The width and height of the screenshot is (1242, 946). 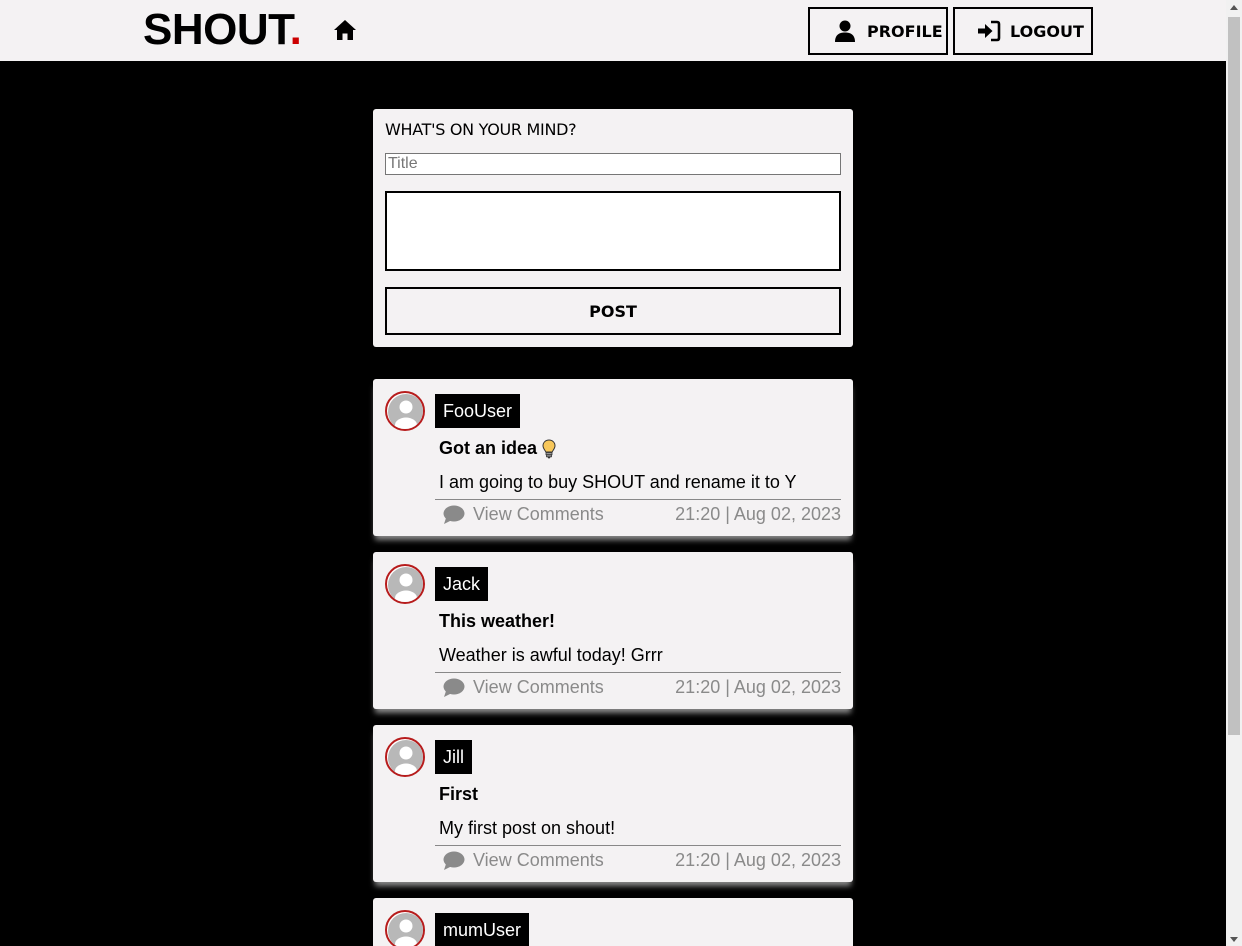 I want to click on vertical-scrollbar, so click(x=1234, y=473).